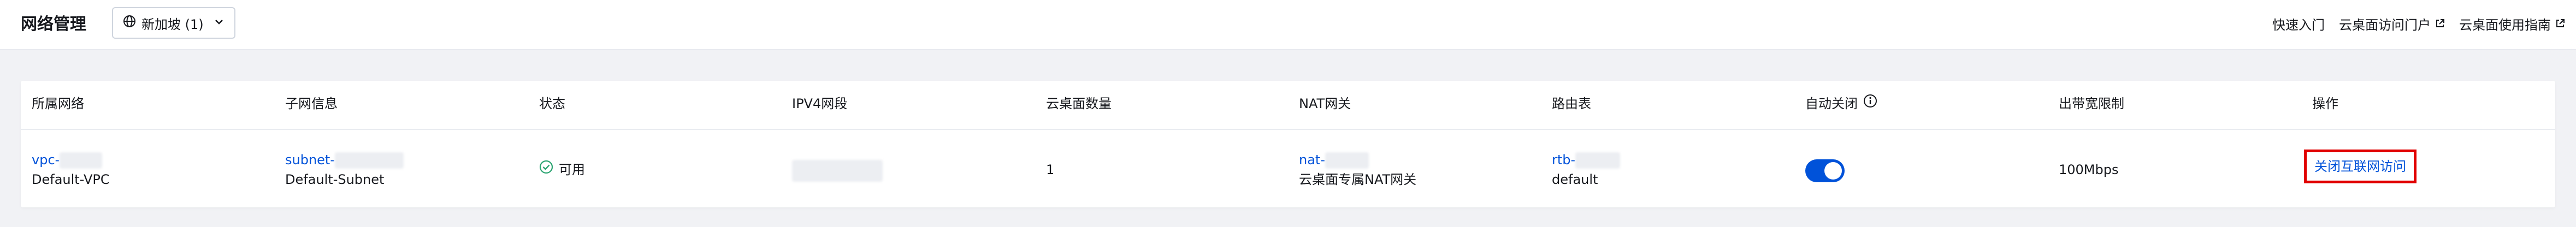 The width and height of the screenshot is (2576, 227). Describe the element at coordinates (1575, 179) in the screenshot. I see `route-table-name: default` at that location.